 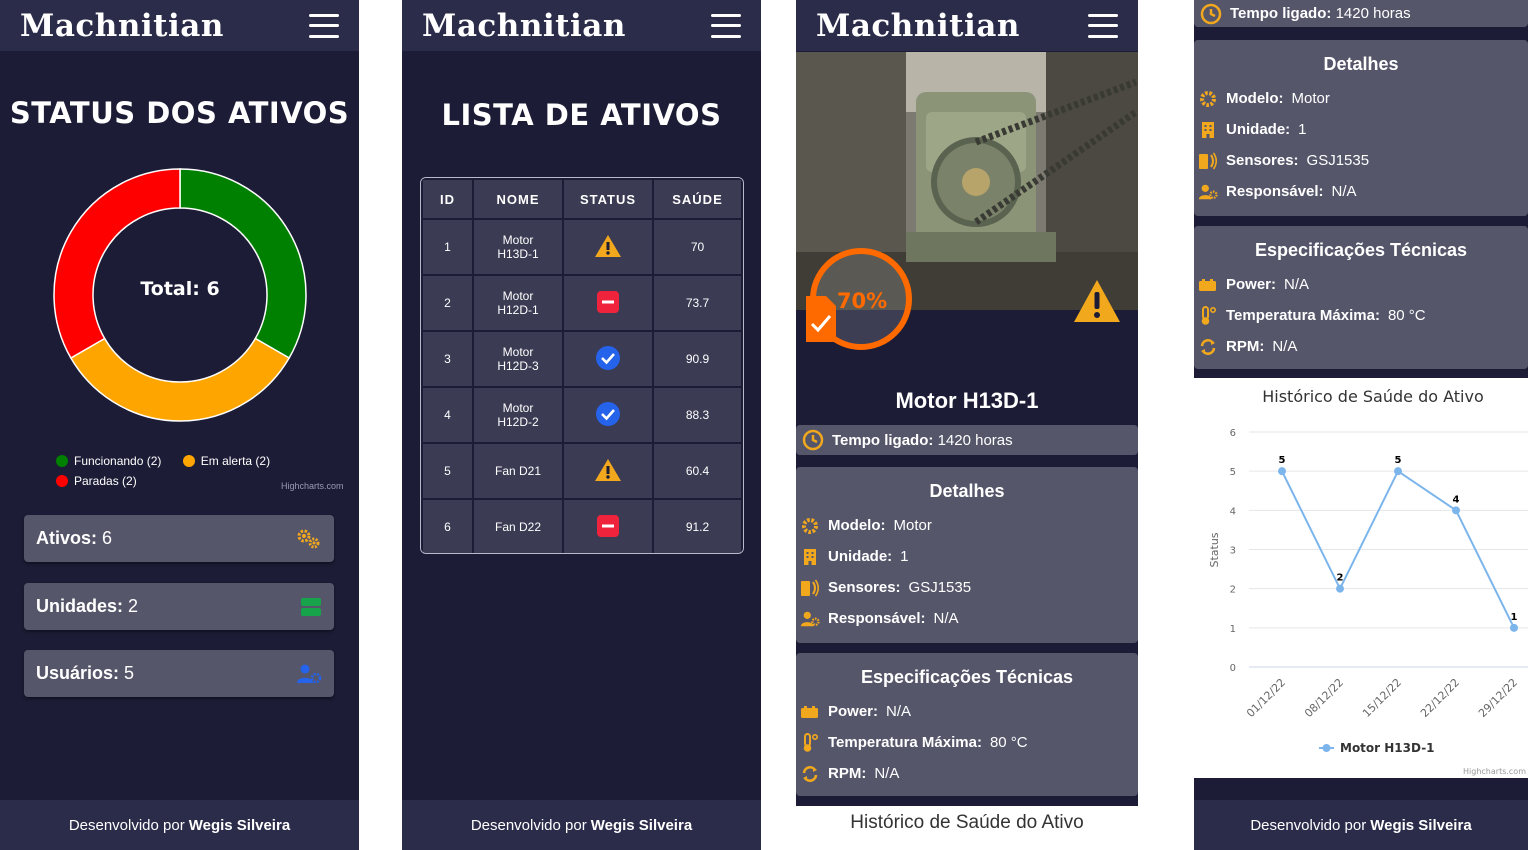 I want to click on info-label: Responsável:, so click(x=877, y=618).